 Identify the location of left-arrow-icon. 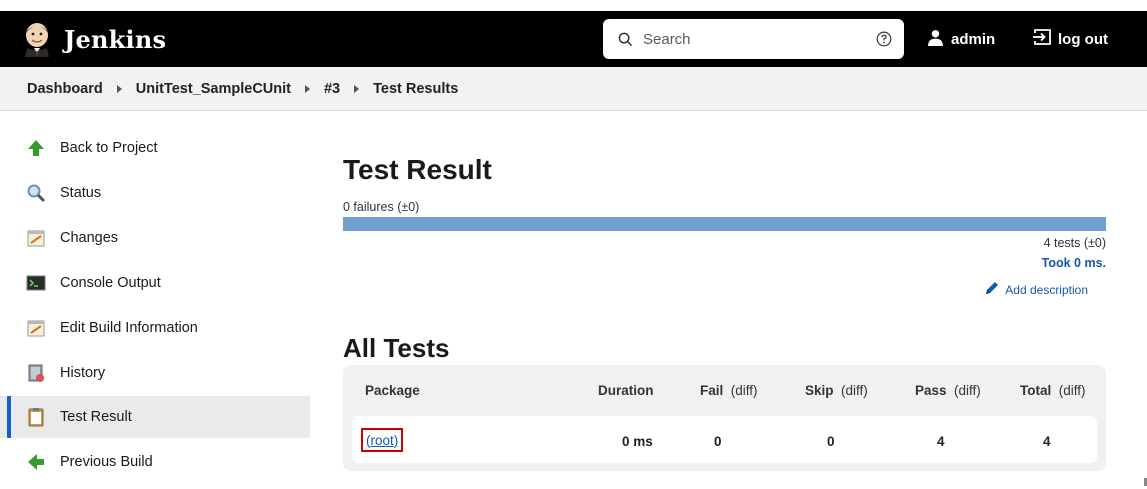
(36, 462).